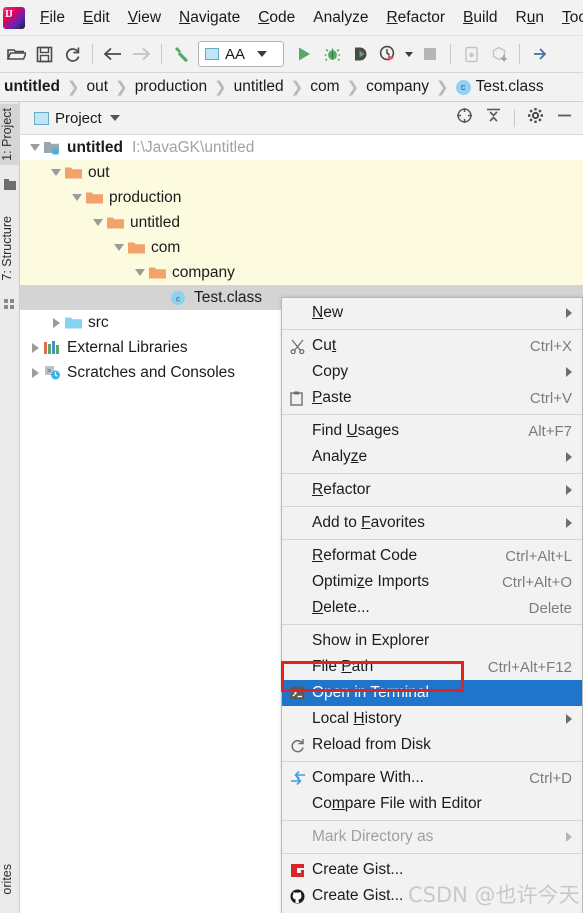  Describe the element at coordinates (16, 54) in the screenshot. I see `open-folder-icon` at that location.